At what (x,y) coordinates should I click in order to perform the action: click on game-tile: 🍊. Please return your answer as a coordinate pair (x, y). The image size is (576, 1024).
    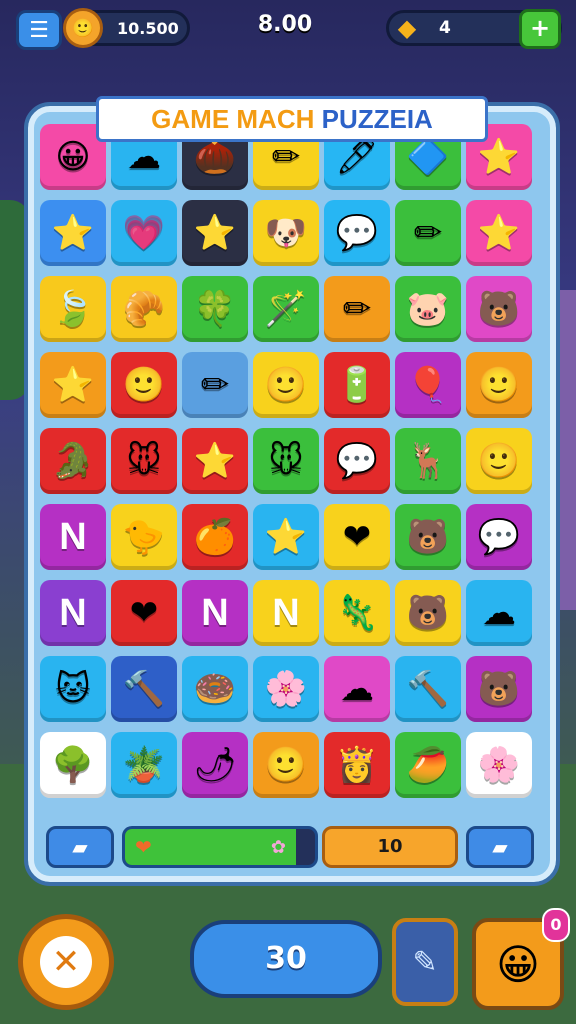
    Looking at the image, I should click on (215, 537).